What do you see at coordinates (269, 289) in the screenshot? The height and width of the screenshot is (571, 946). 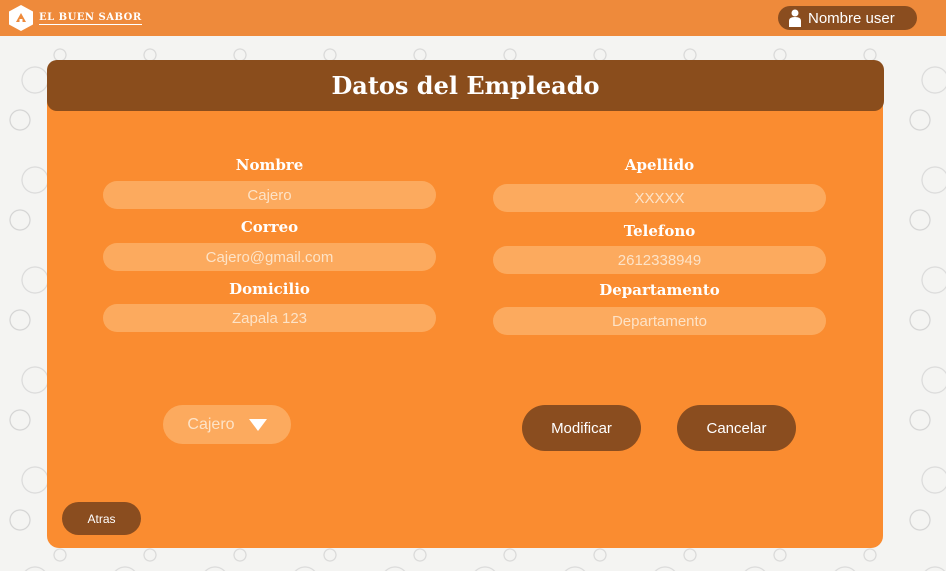 I see `domicilio-label: Domicilio` at bounding box center [269, 289].